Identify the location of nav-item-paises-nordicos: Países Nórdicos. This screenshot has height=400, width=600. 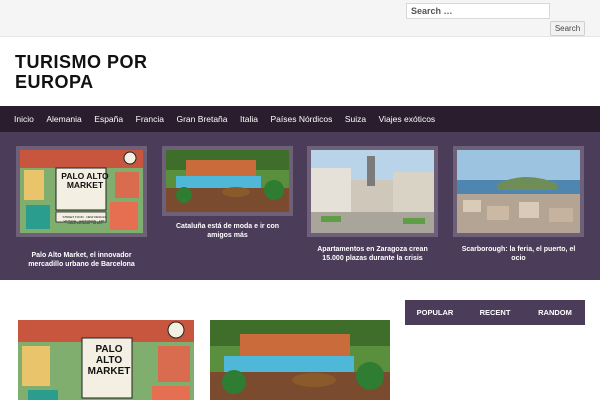
(301, 119).